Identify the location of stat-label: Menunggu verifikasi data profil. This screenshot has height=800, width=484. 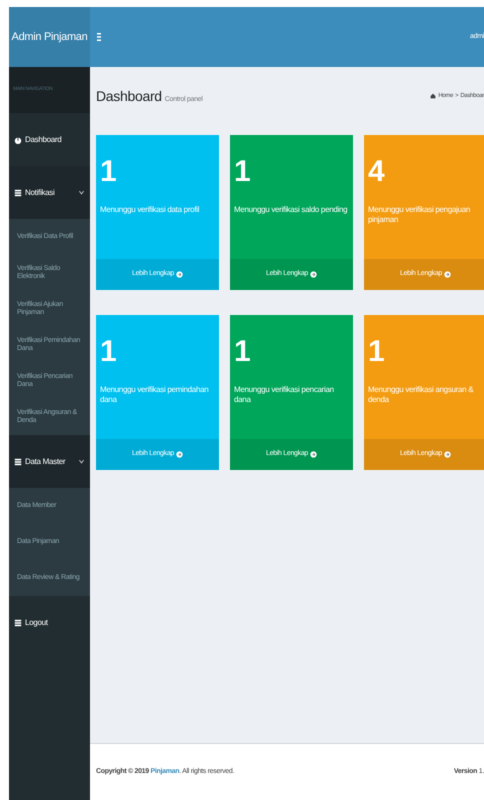
(150, 210).